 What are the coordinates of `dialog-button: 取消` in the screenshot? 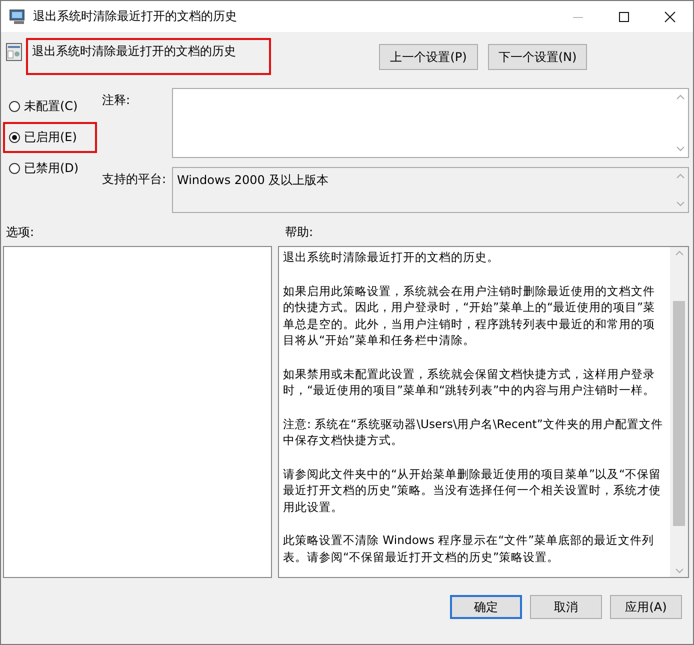 It's located at (566, 607).